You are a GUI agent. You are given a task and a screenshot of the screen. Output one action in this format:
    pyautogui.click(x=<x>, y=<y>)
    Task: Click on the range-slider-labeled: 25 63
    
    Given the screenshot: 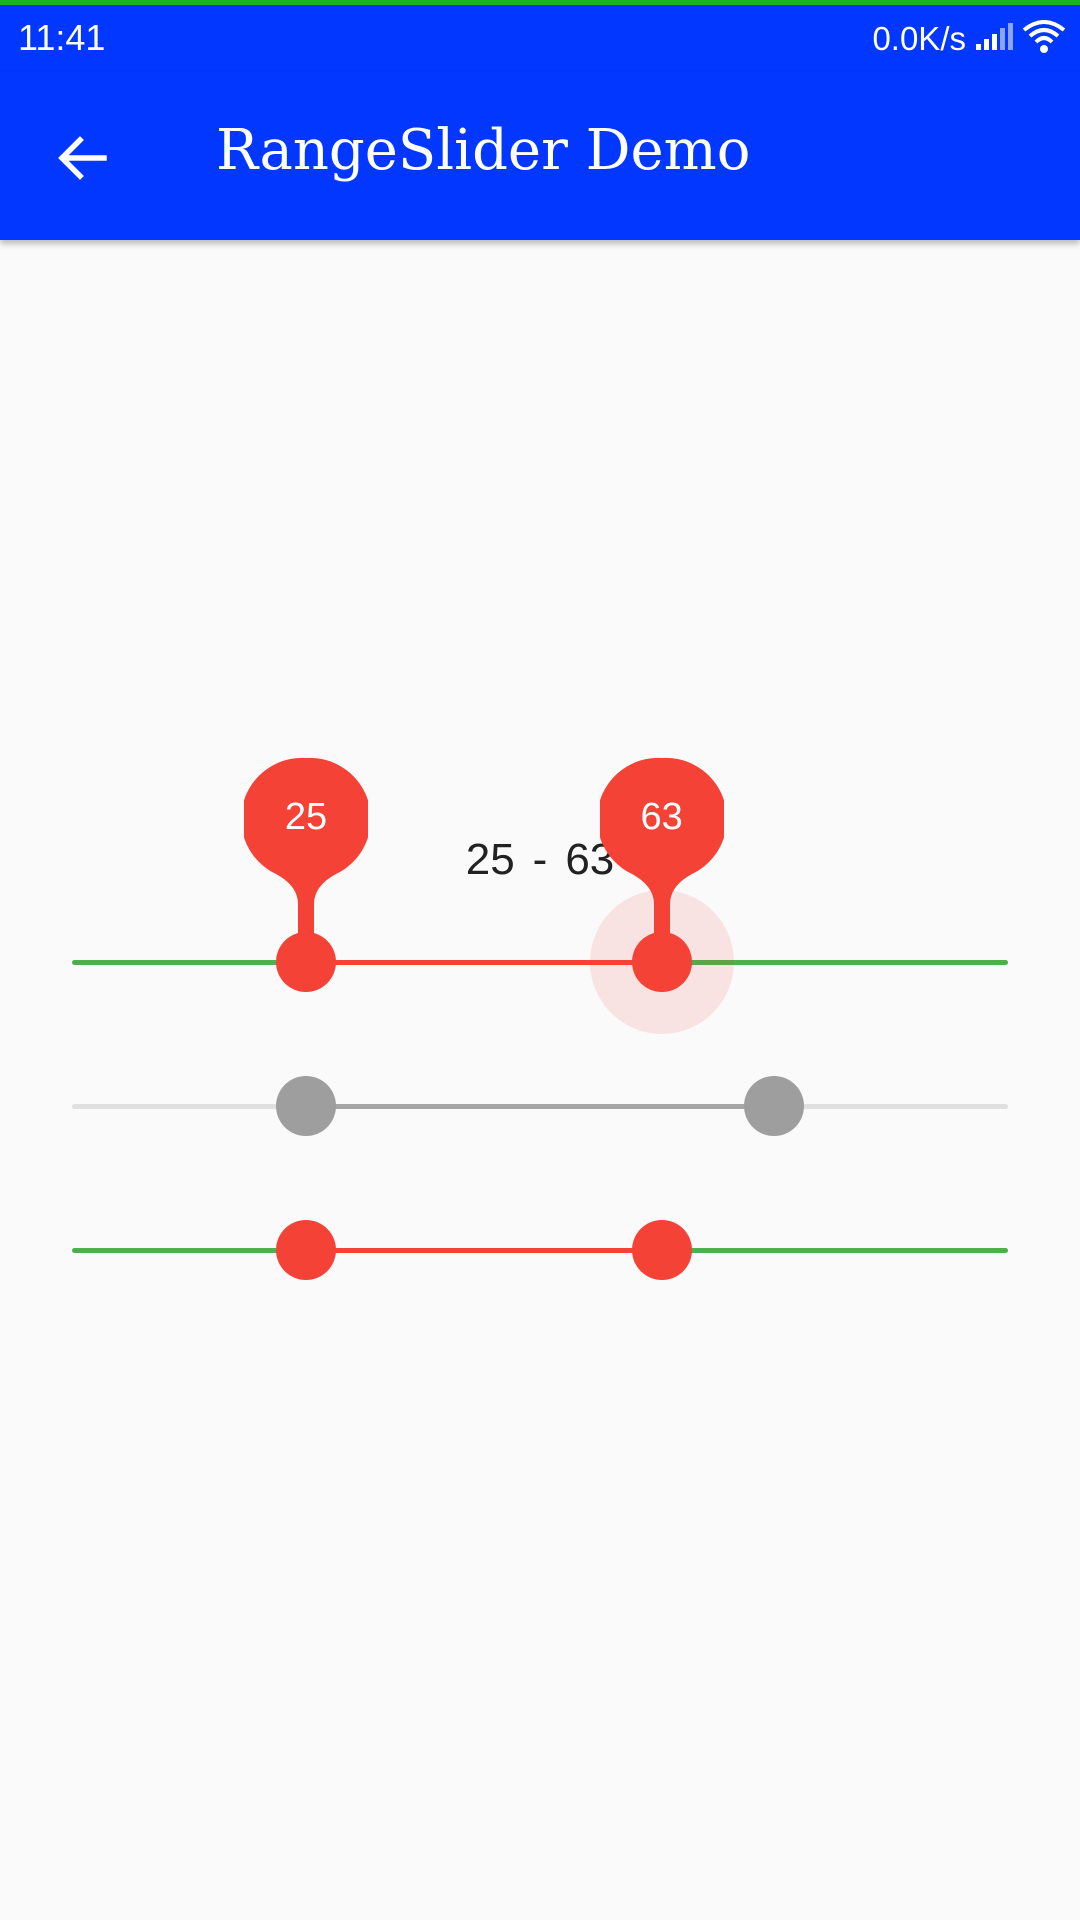 What is the action you would take?
    pyautogui.click(x=540, y=895)
    